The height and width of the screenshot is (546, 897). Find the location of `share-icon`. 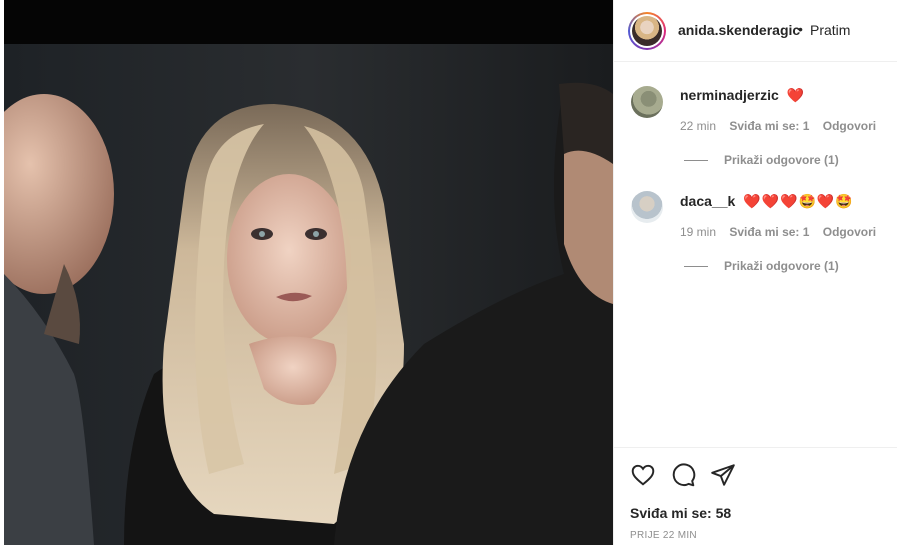

share-icon is located at coordinates (723, 475).